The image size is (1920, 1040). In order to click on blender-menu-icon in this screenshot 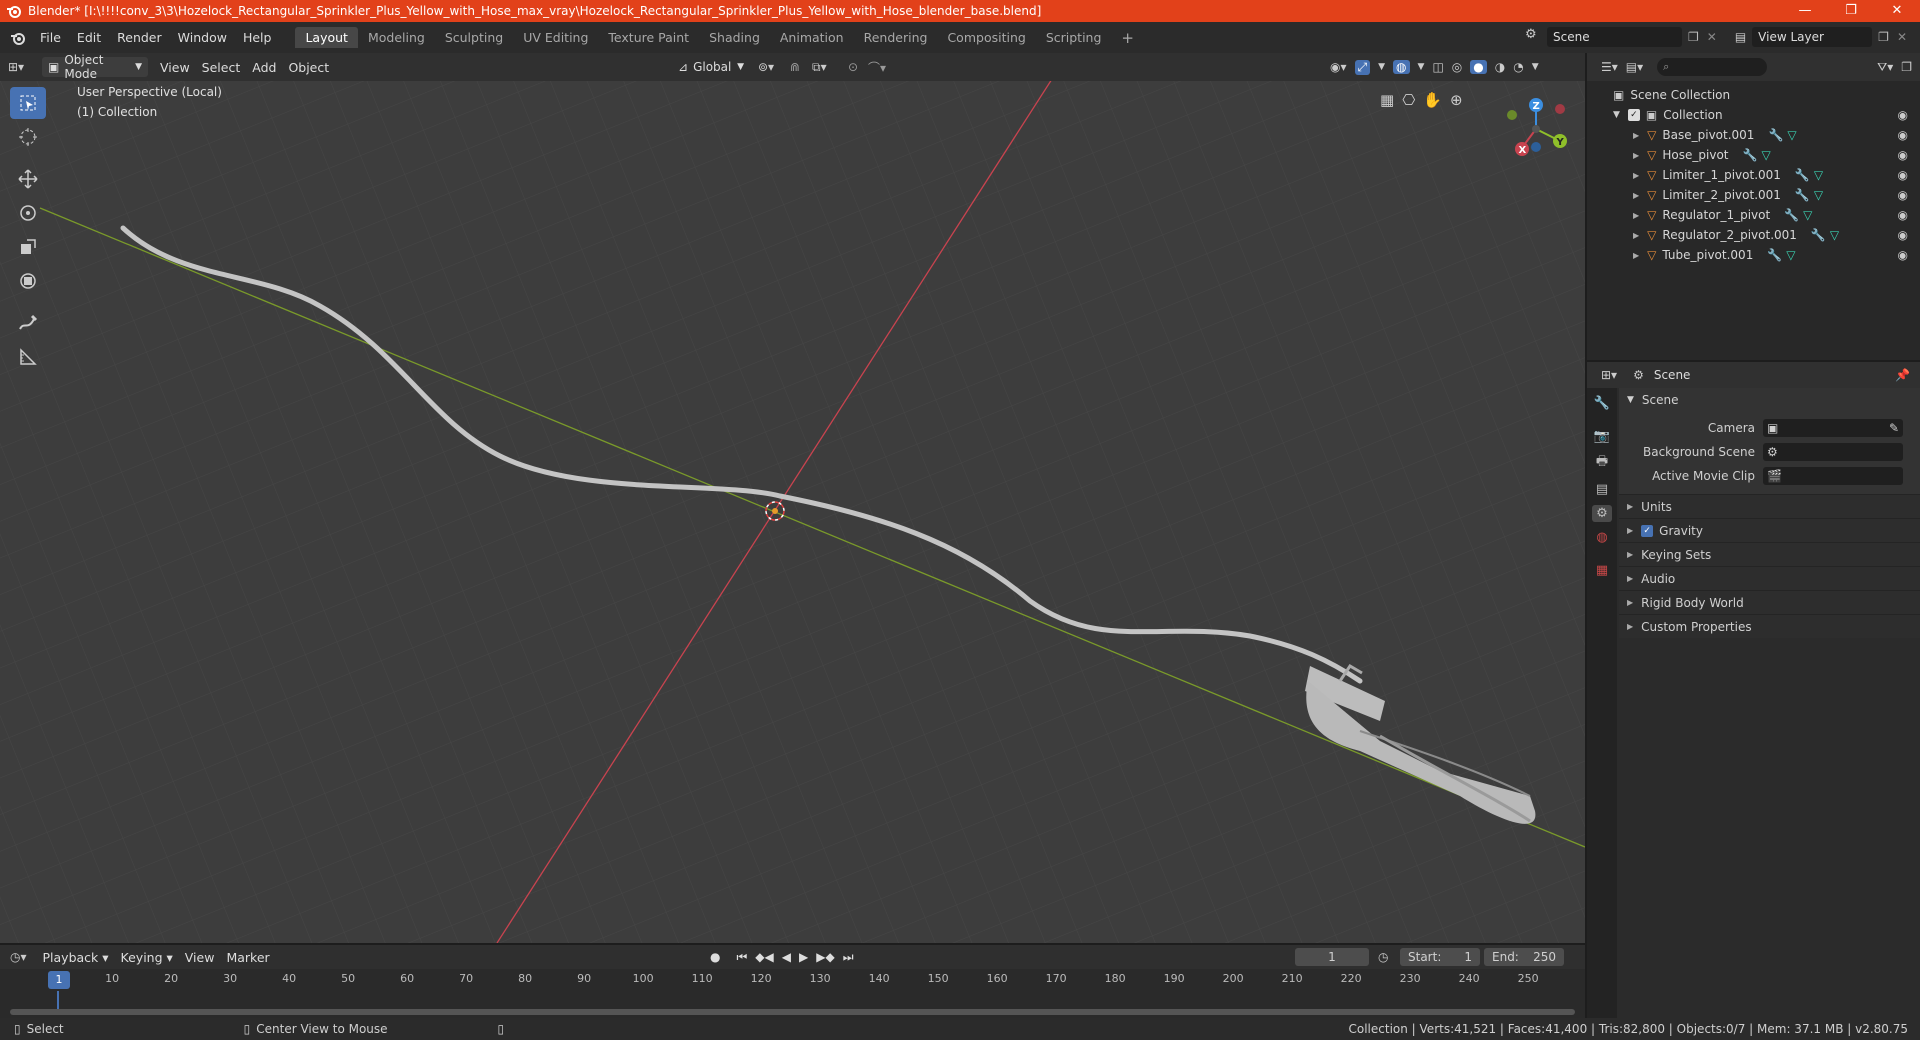, I will do `click(18, 38)`.